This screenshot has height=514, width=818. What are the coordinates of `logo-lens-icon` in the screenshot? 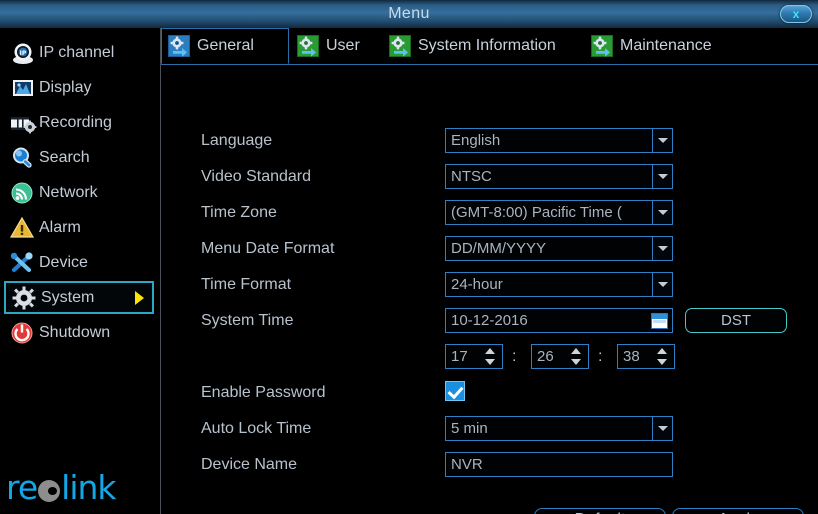 It's located at (49, 491).